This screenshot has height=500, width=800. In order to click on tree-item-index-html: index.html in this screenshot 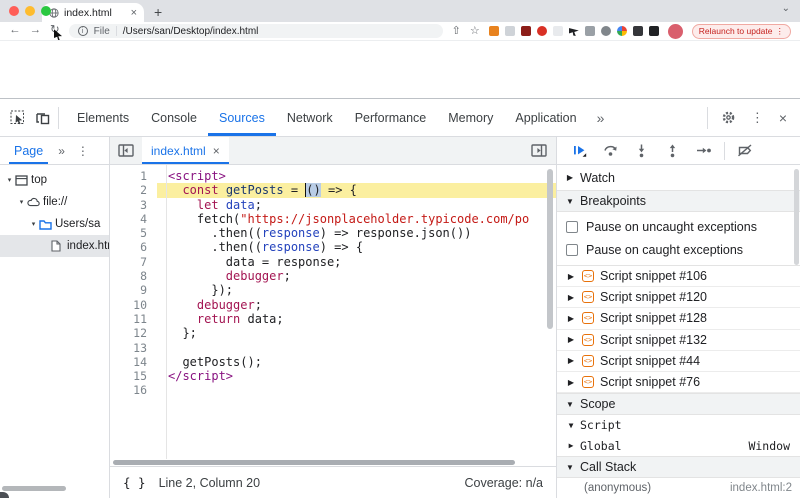, I will do `click(54, 246)`.